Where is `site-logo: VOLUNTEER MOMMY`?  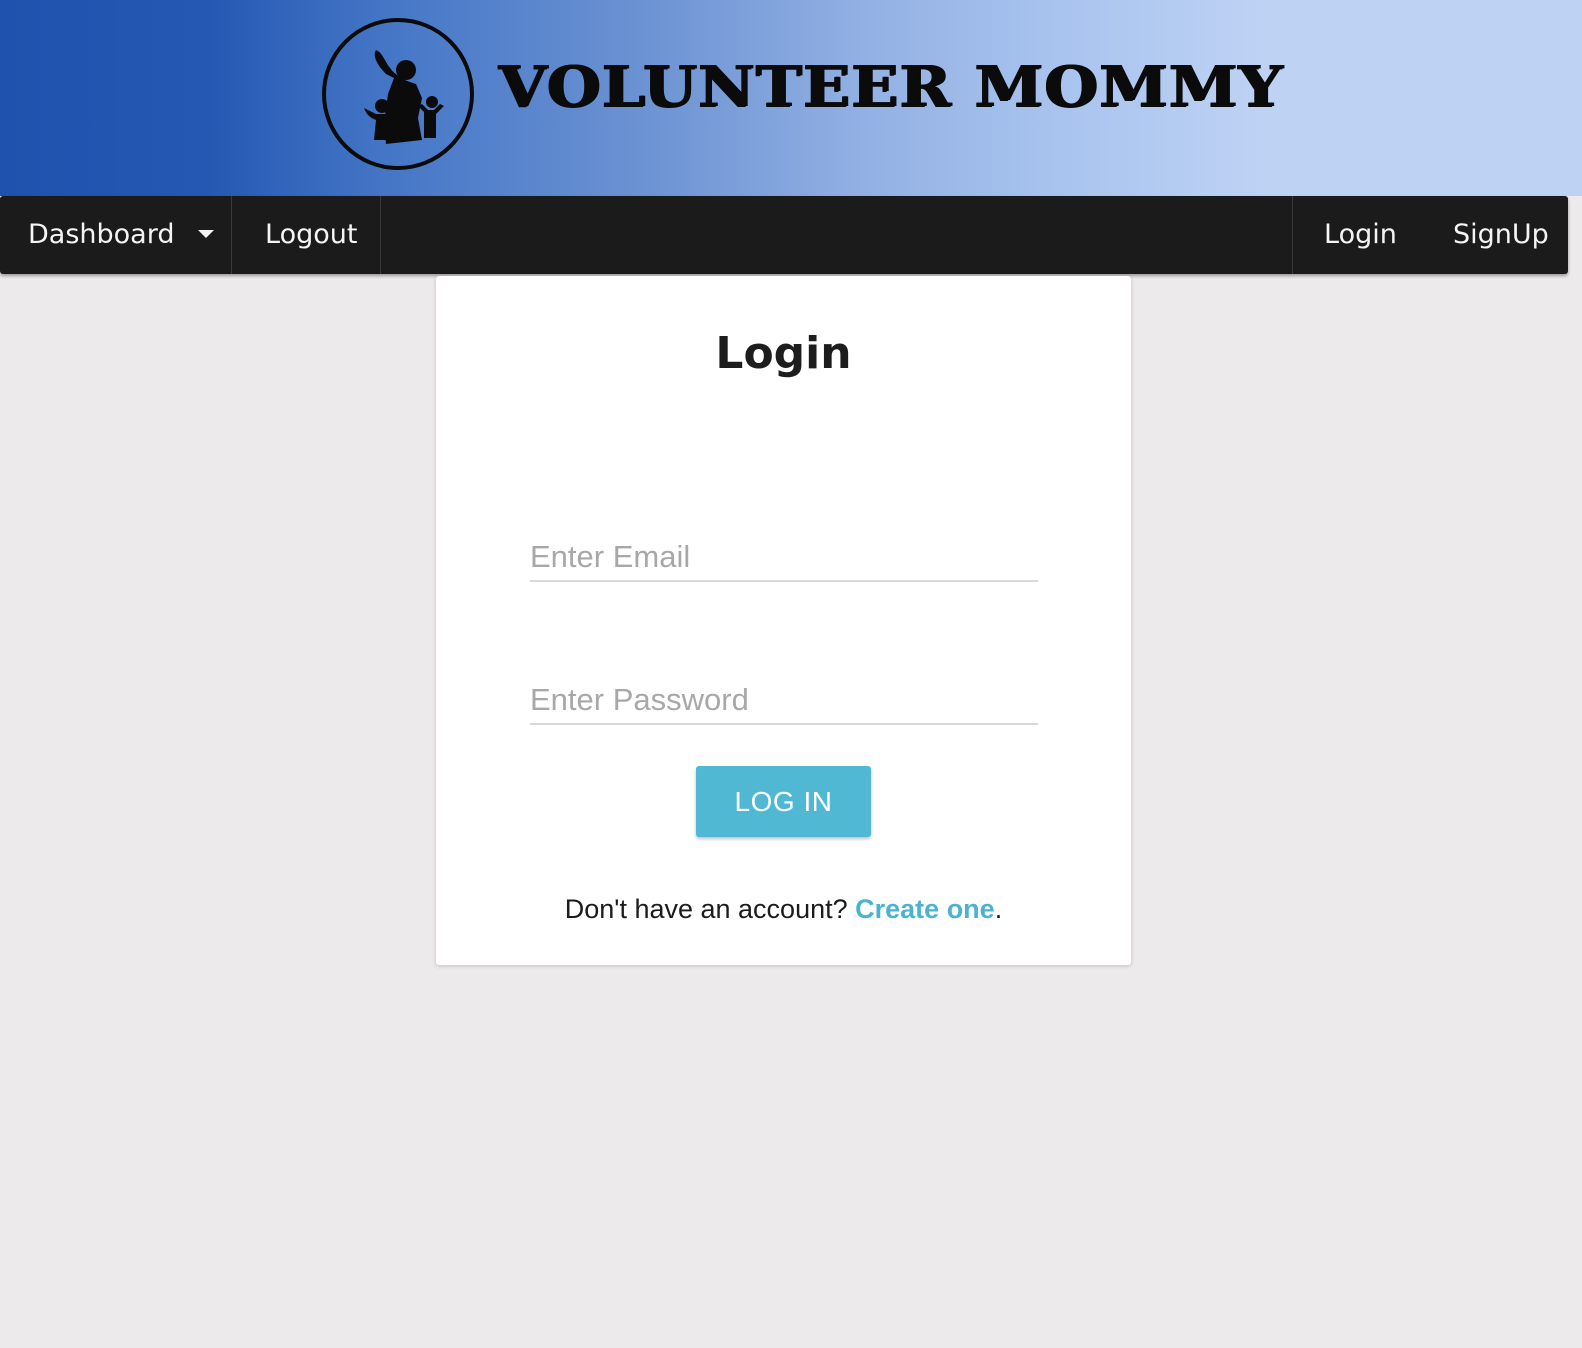
site-logo: VOLUNTEER MOMMY is located at coordinates (802, 98).